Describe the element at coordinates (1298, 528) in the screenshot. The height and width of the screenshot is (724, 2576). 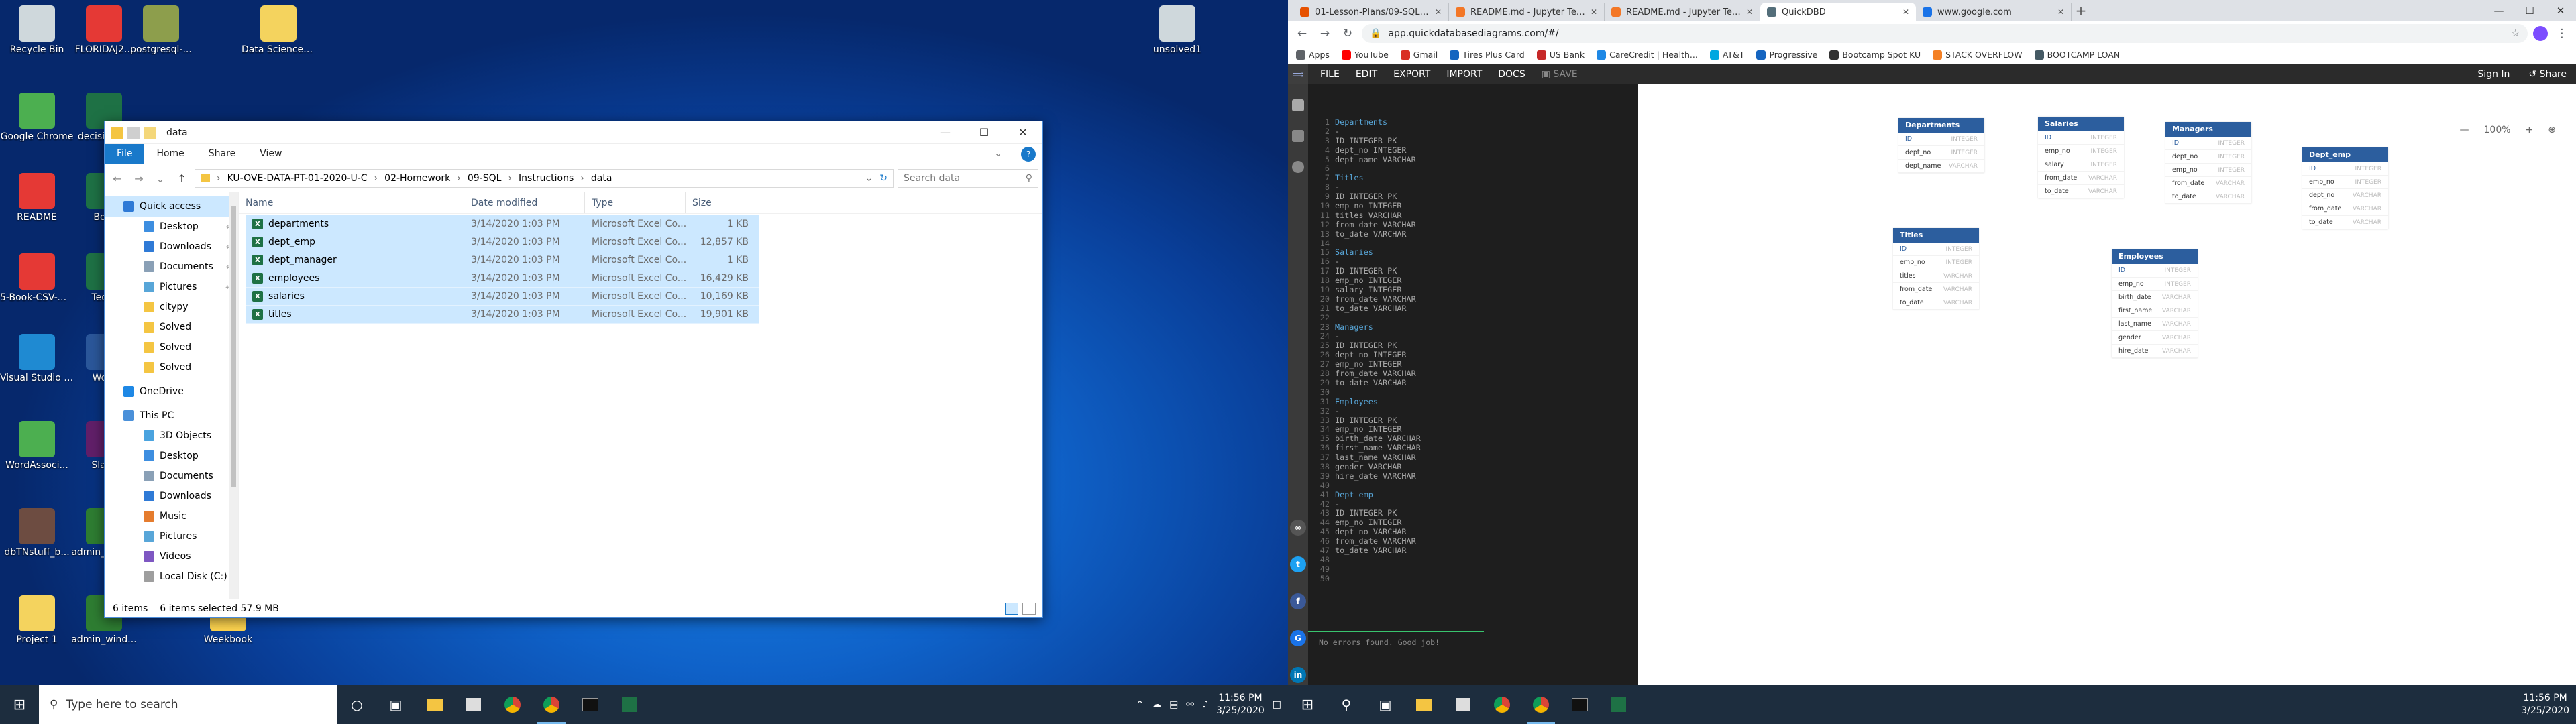
I see `link-icon: ∞` at that location.